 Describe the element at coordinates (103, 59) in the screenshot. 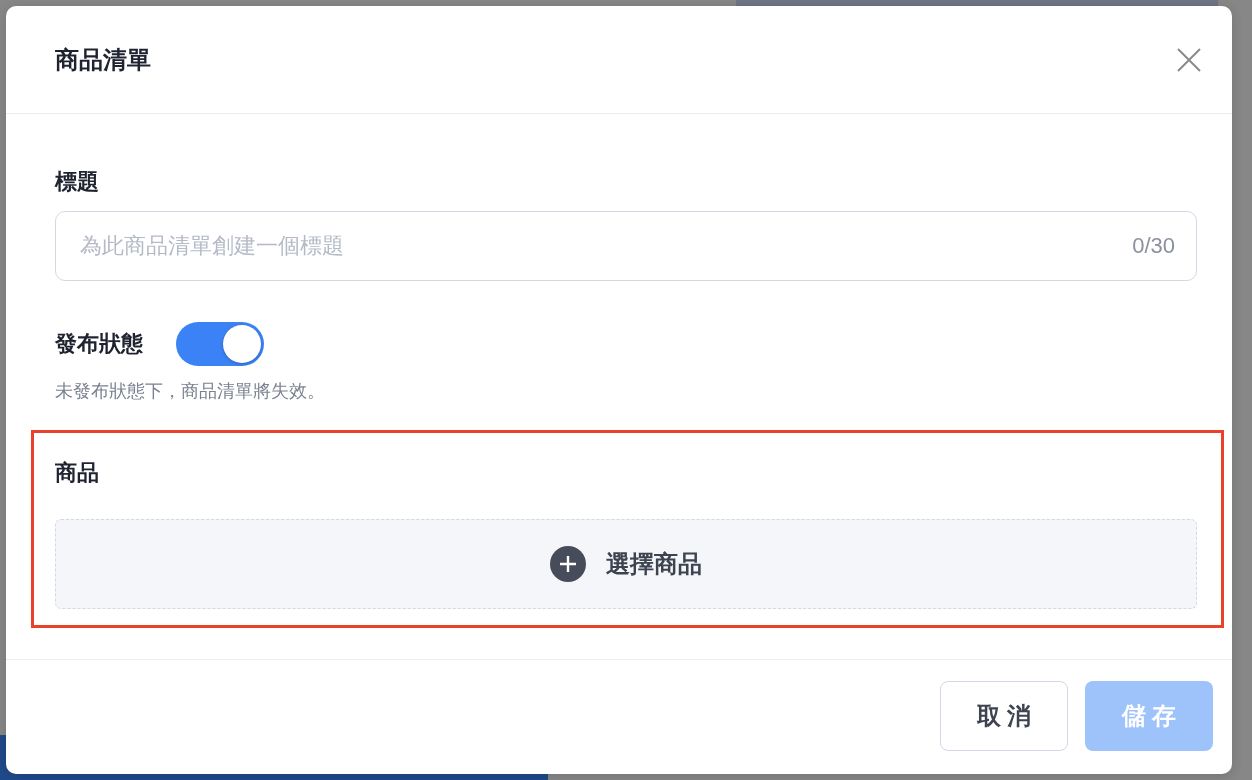

I see `dialog-title: 商品清單` at that location.